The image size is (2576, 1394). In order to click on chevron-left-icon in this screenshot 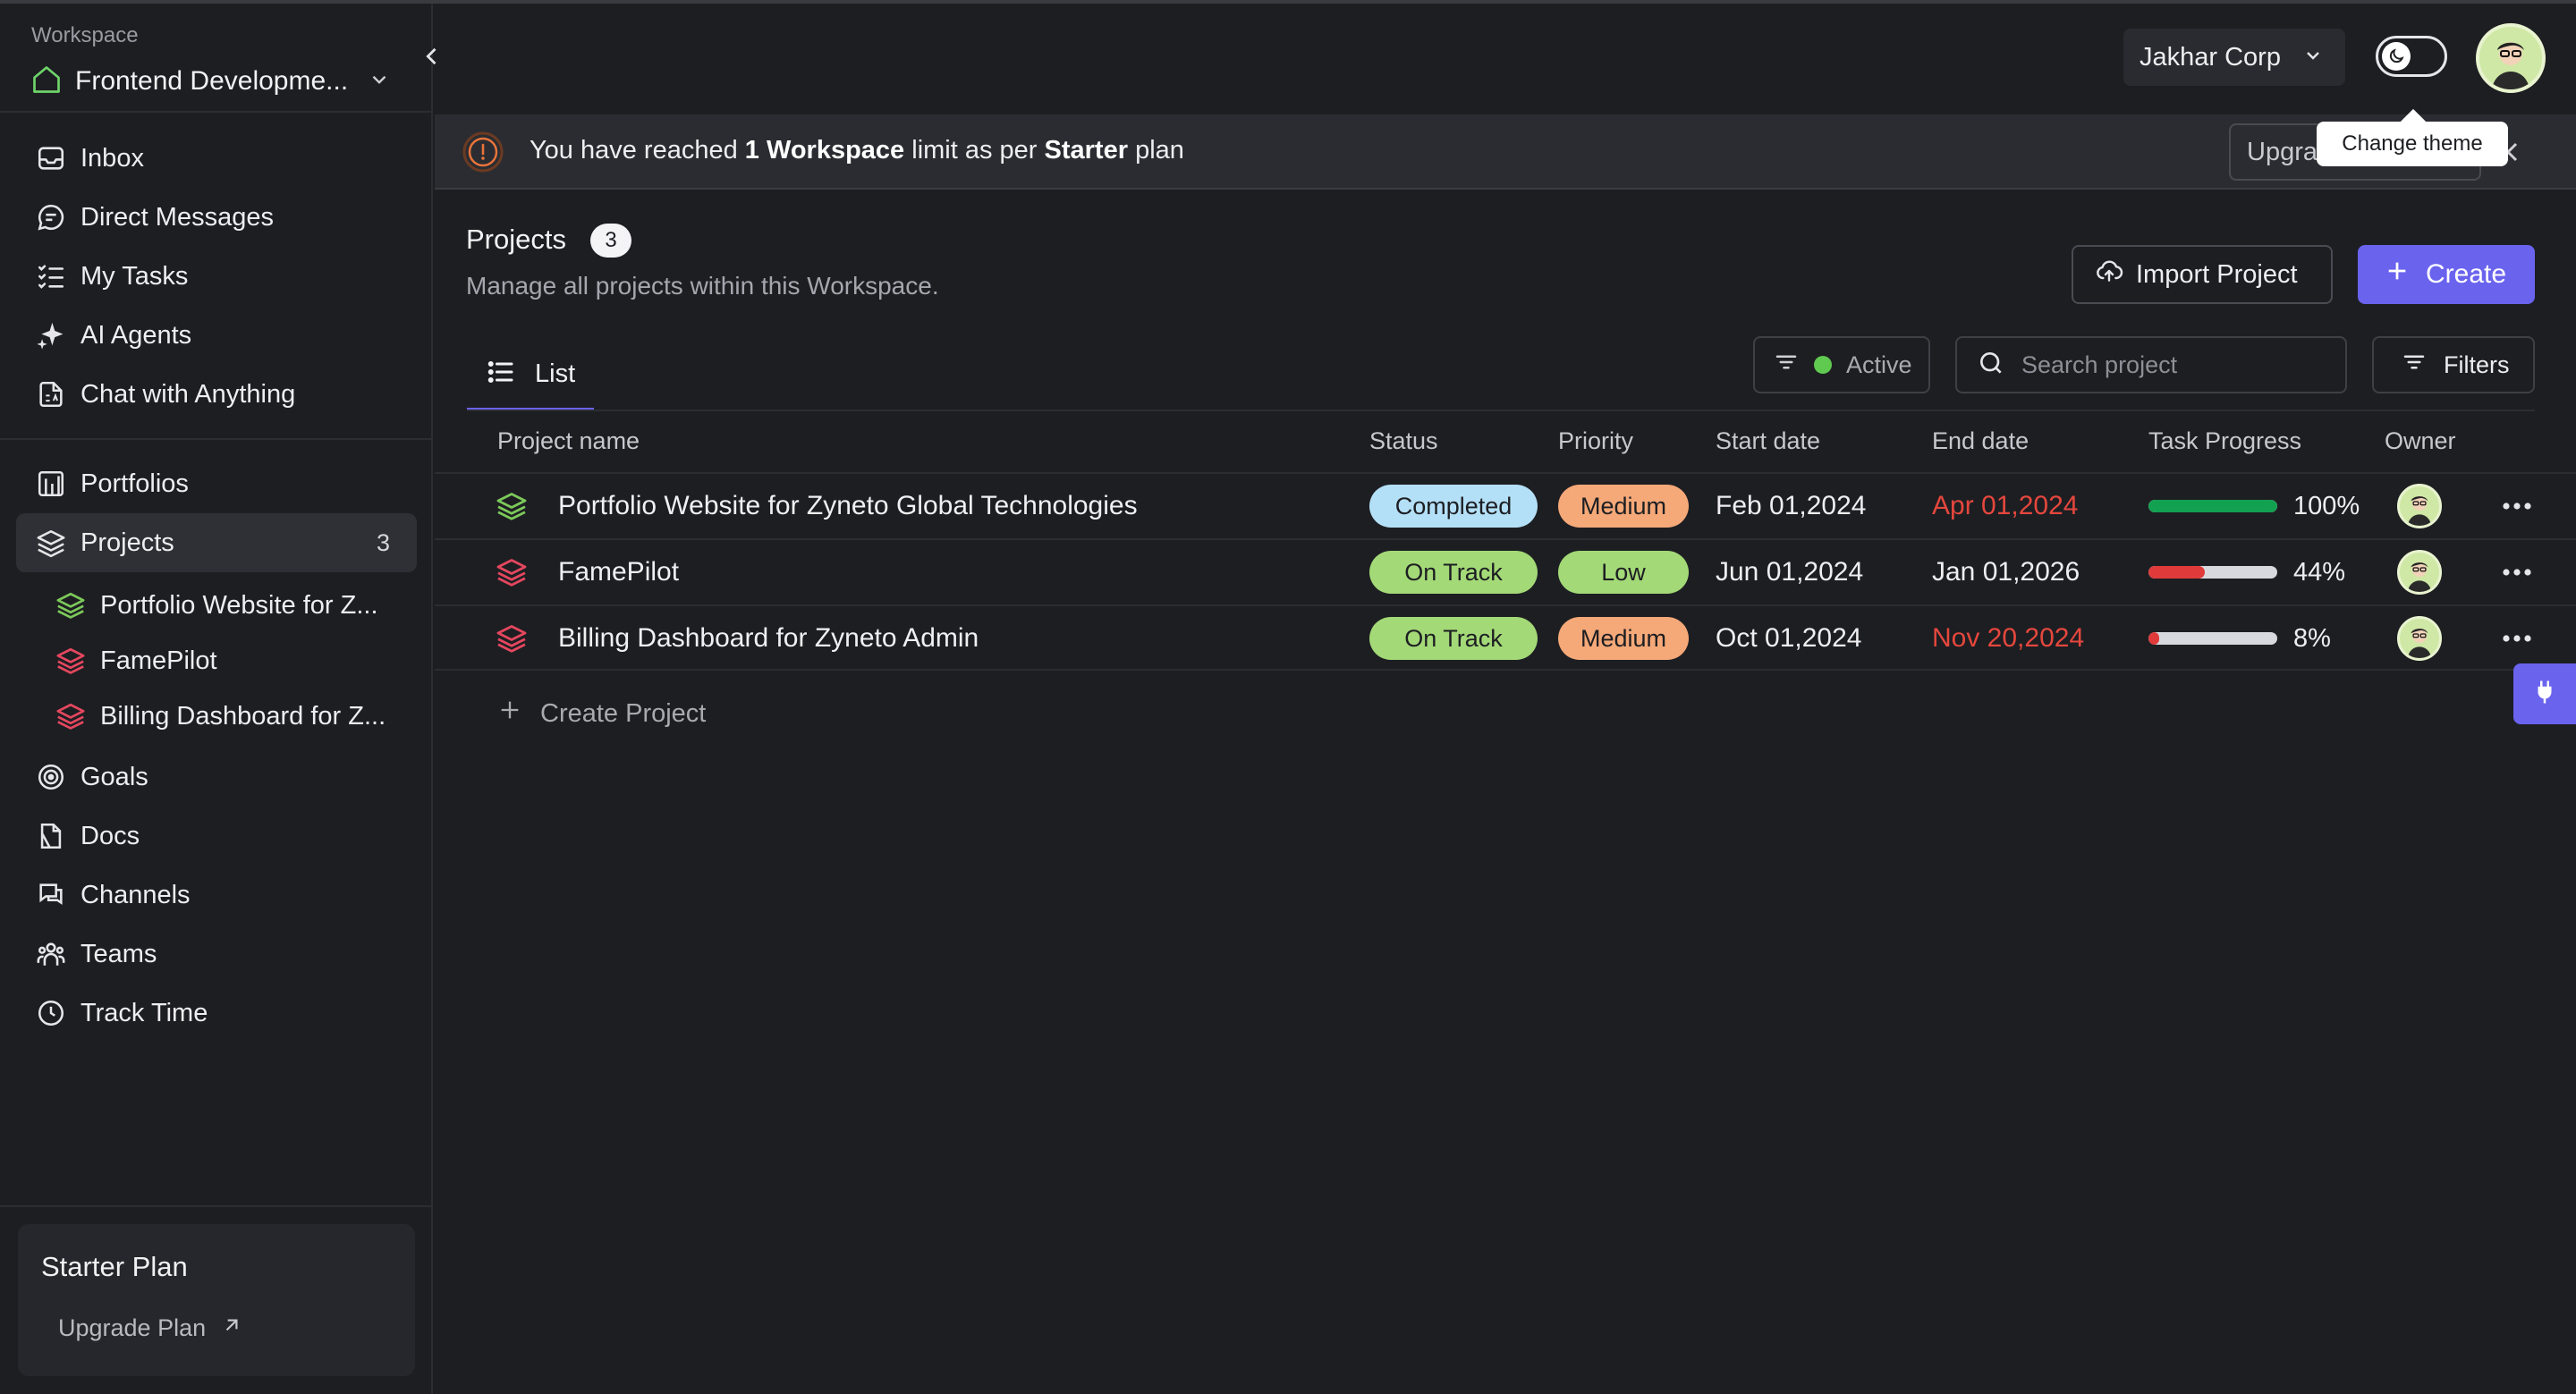, I will do `click(432, 58)`.